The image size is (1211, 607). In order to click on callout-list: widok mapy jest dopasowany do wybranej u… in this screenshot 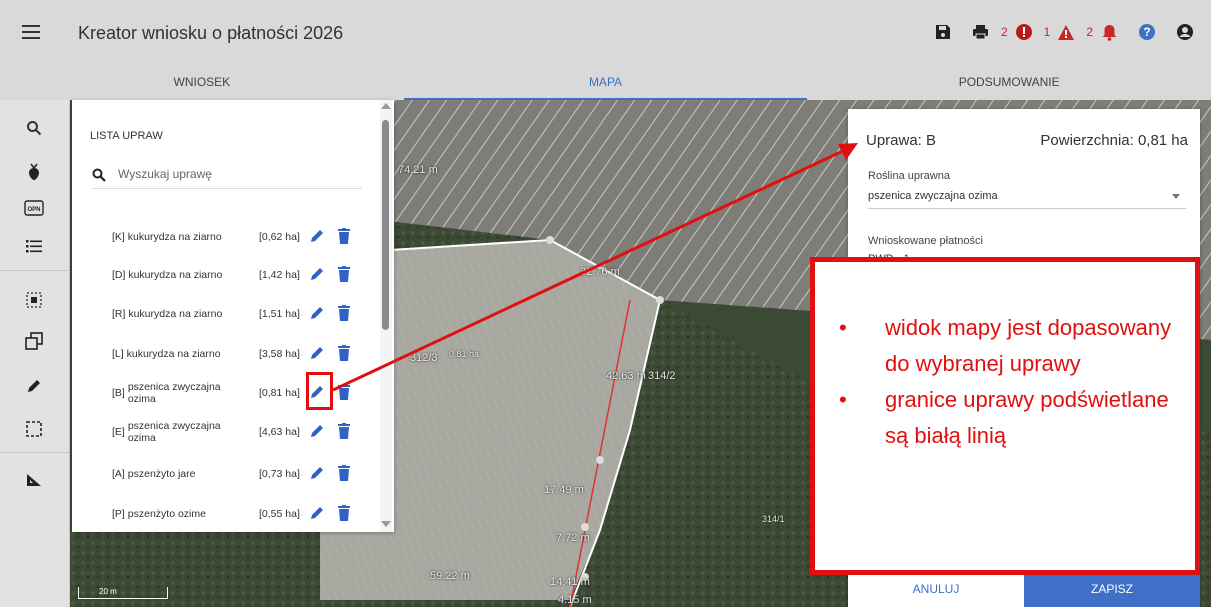, I will do `click(1010, 382)`.